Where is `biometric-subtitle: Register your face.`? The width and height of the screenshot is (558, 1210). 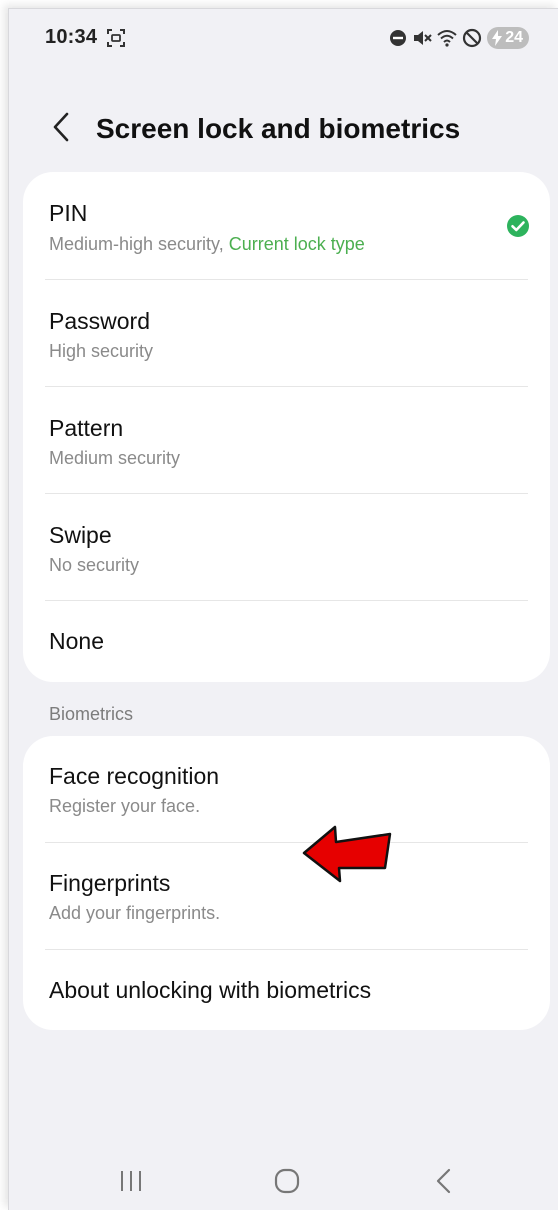
biometric-subtitle: Register your face. is located at coordinates (125, 806).